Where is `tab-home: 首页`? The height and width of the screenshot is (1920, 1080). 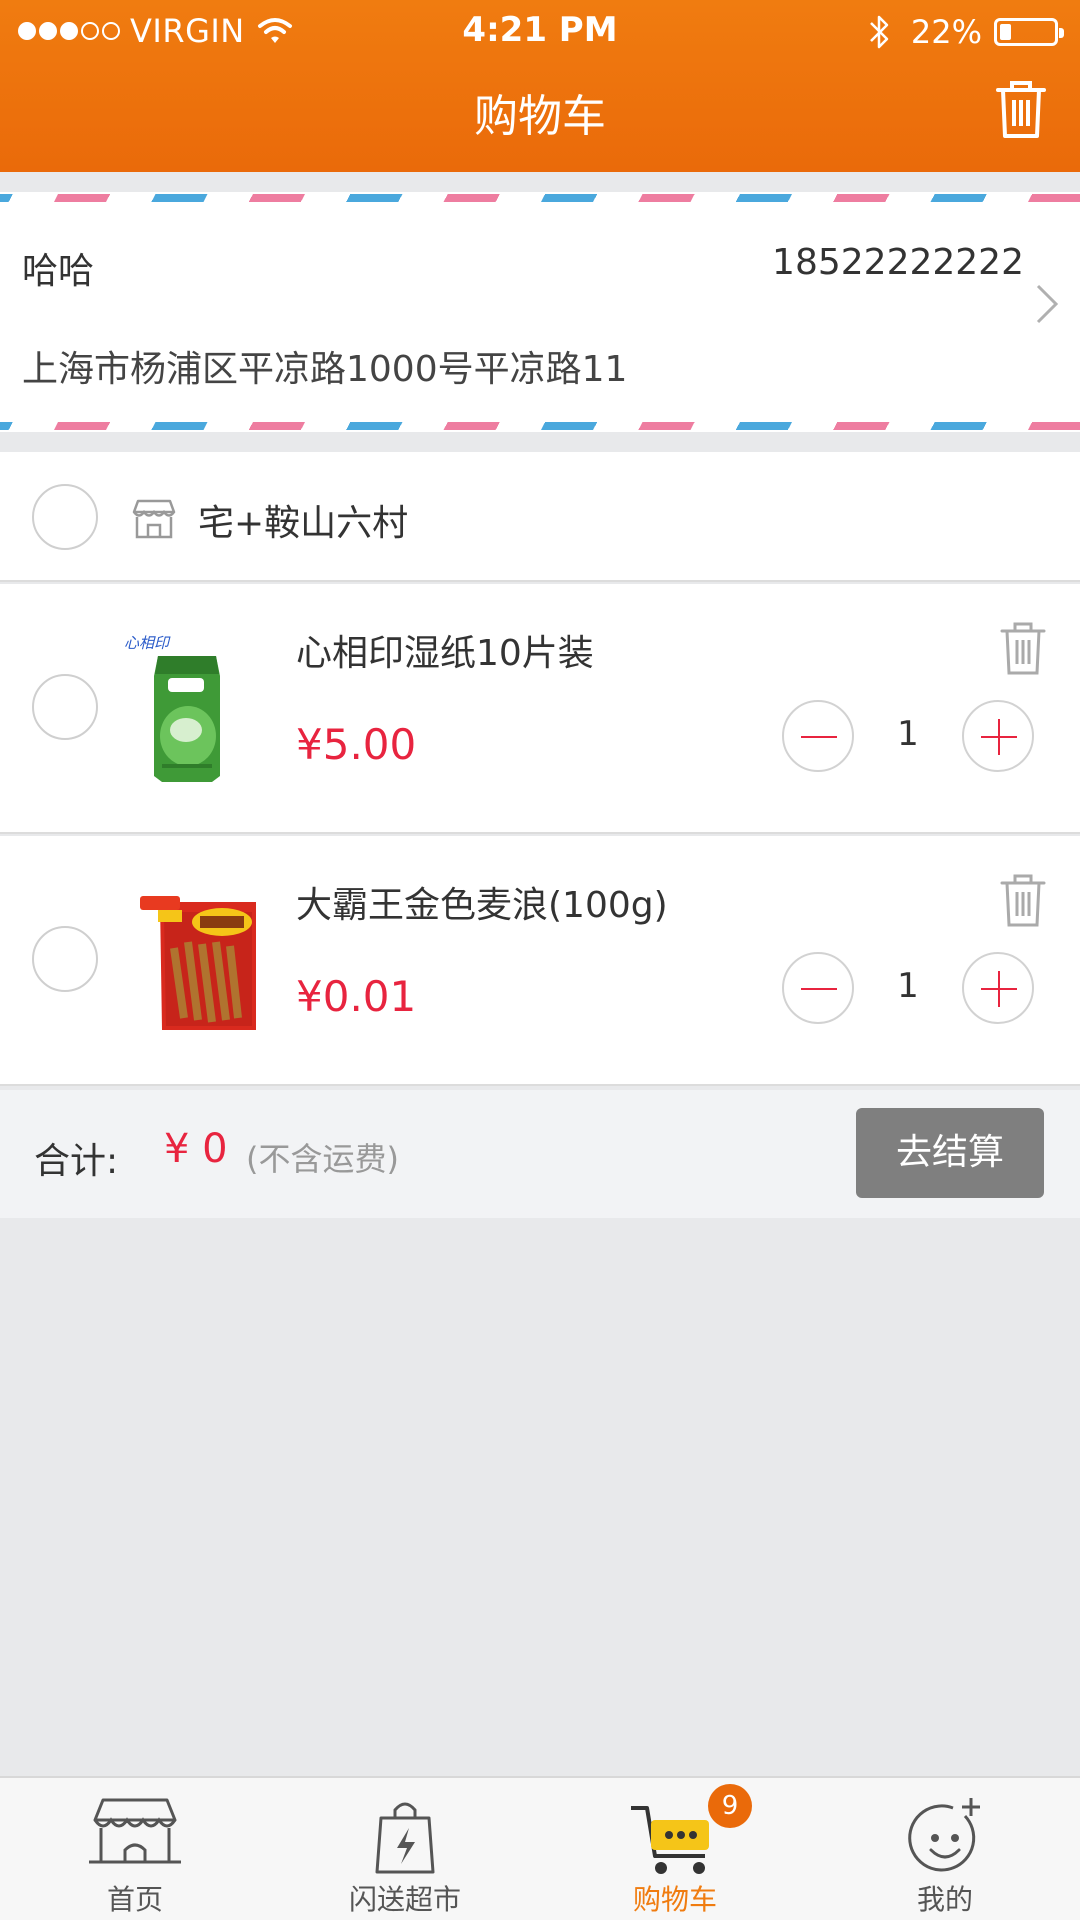 tab-home: 首页 is located at coordinates (135, 1849).